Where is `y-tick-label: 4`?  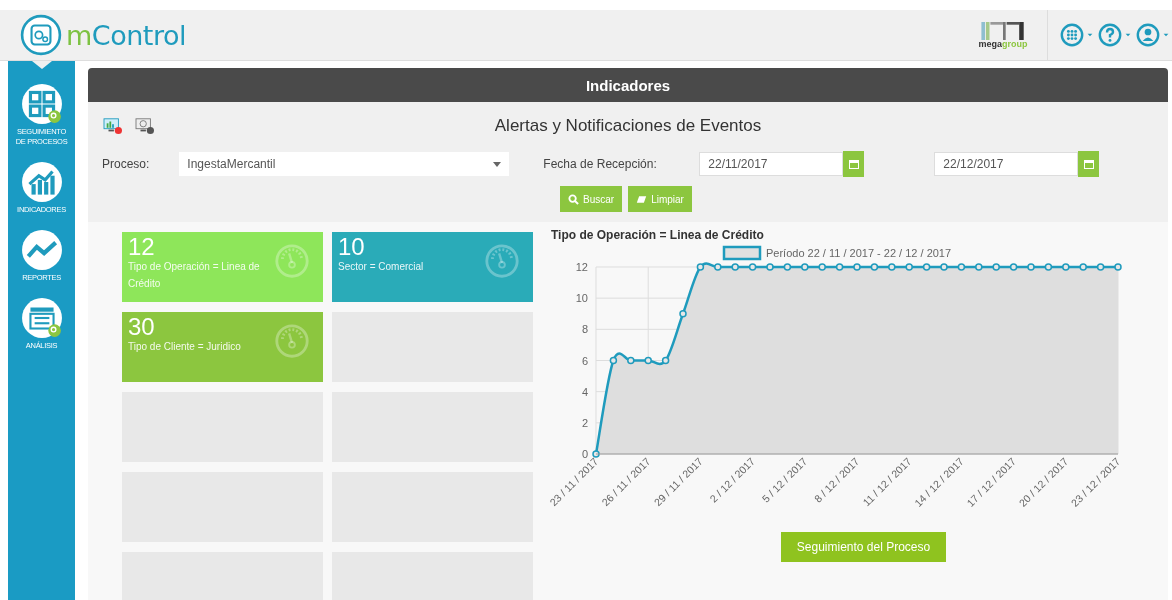
y-tick-label: 4 is located at coordinates (584, 391).